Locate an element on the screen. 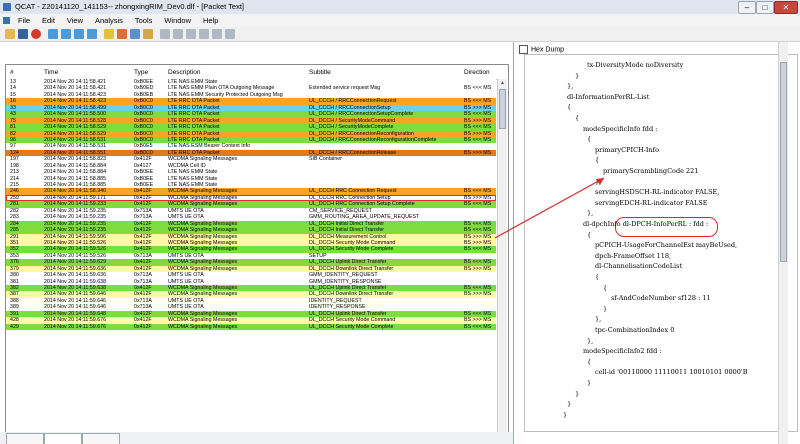  col-number-header: # is located at coordinates (12, 72).